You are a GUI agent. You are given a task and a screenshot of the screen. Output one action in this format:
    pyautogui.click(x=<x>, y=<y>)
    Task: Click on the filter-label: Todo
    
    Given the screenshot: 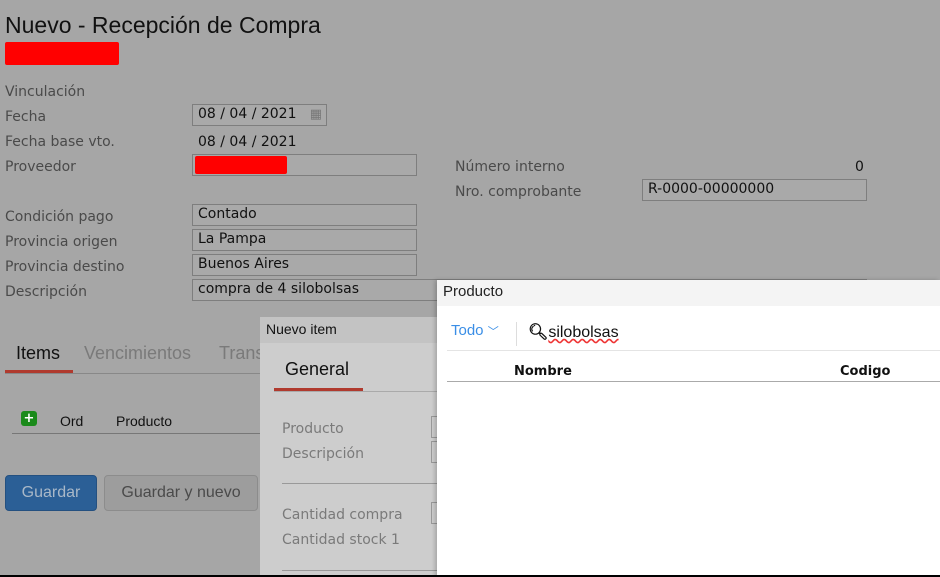 What is the action you would take?
    pyautogui.click(x=467, y=330)
    